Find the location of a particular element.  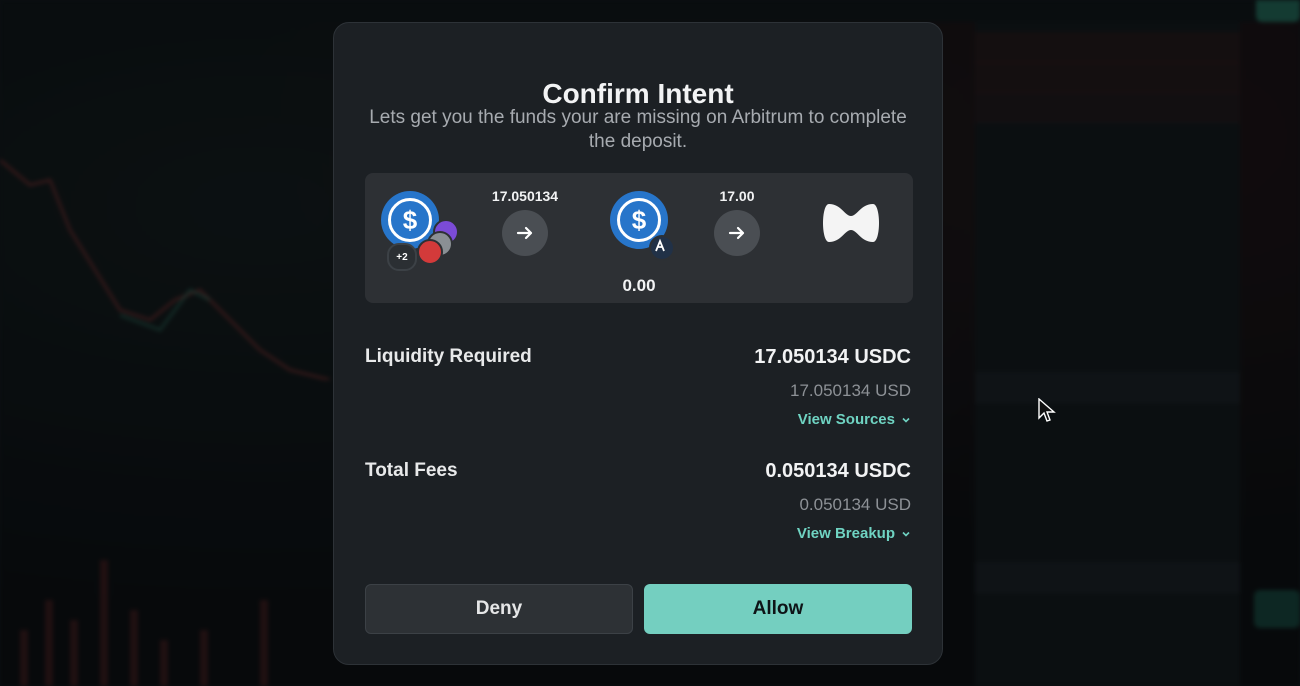

amount-in: 17.050134 is located at coordinates (525, 196).